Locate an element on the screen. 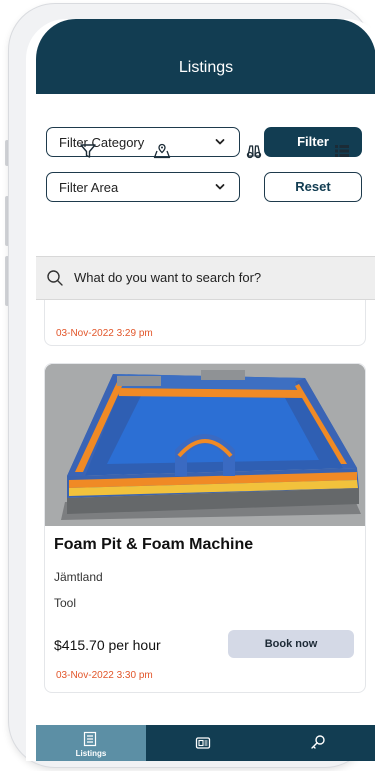 This screenshot has width=375, height=771. key-icon is located at coordinates (318, 742).